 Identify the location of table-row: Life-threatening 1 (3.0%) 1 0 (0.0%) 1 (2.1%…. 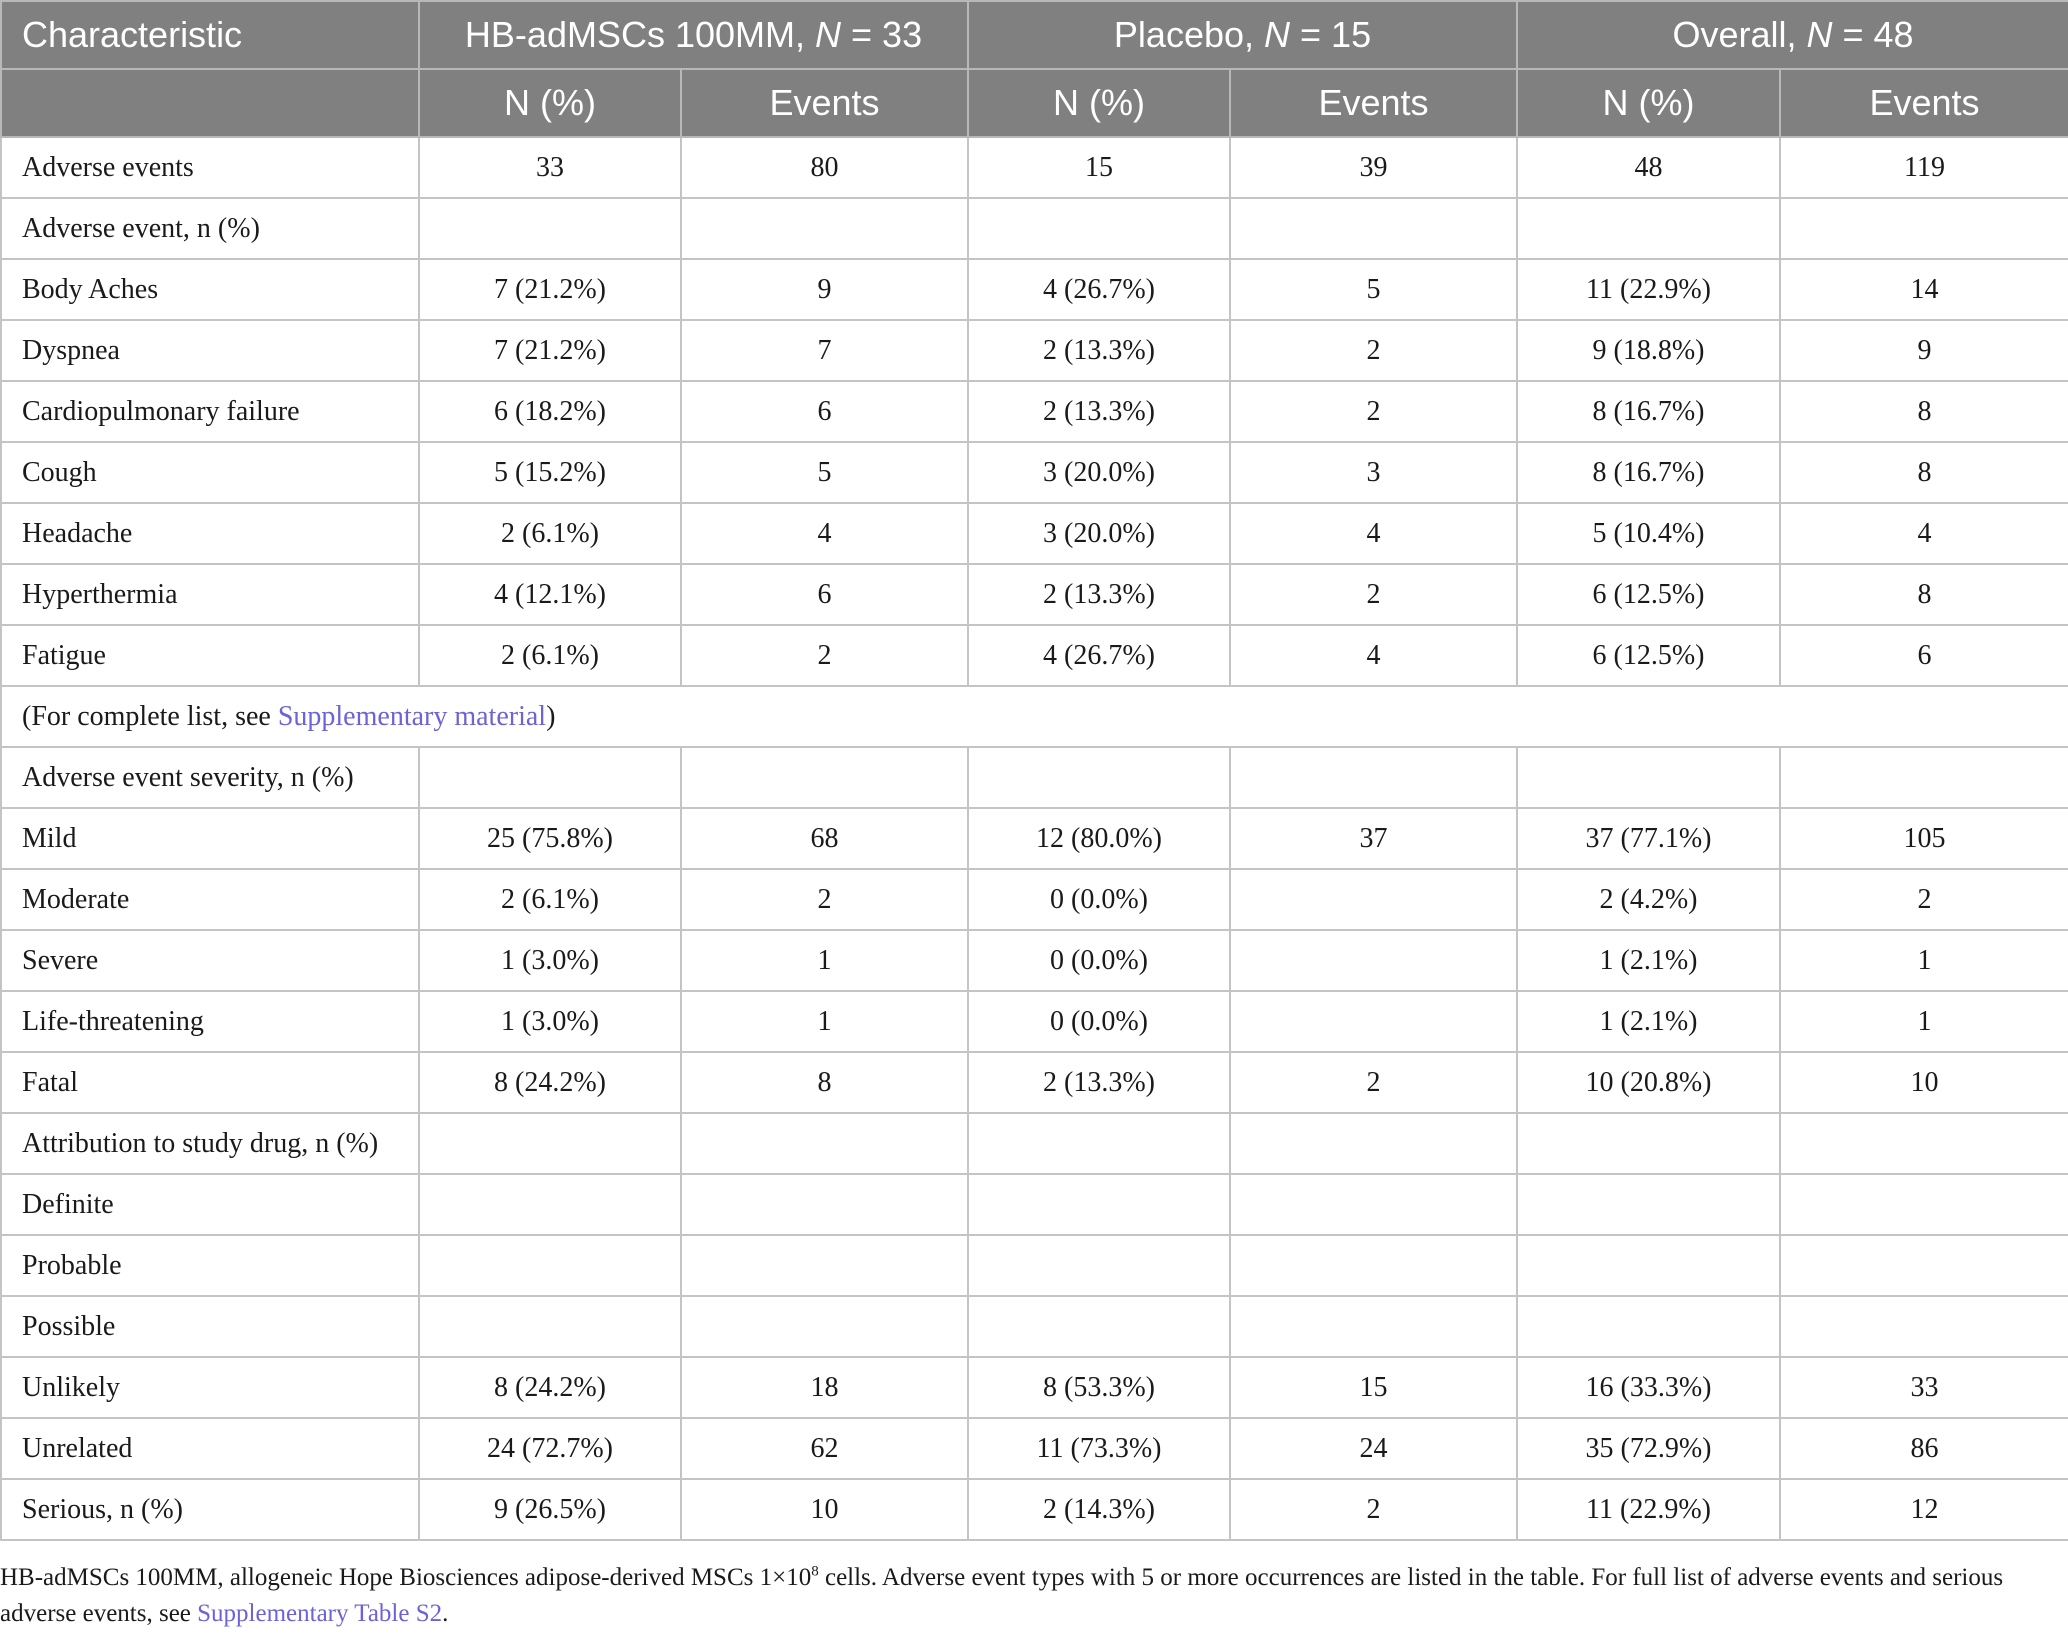
(1034, 1021).